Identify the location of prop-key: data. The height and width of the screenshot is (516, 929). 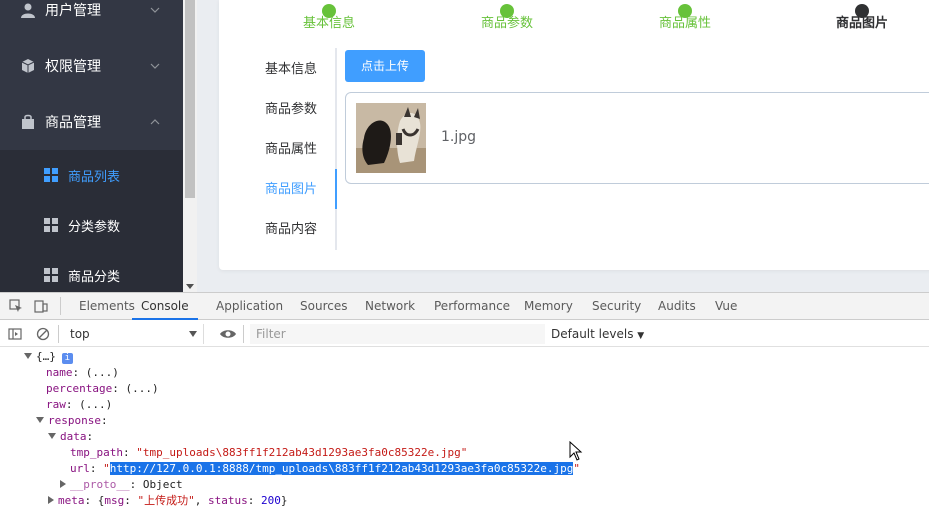
(73, 436).